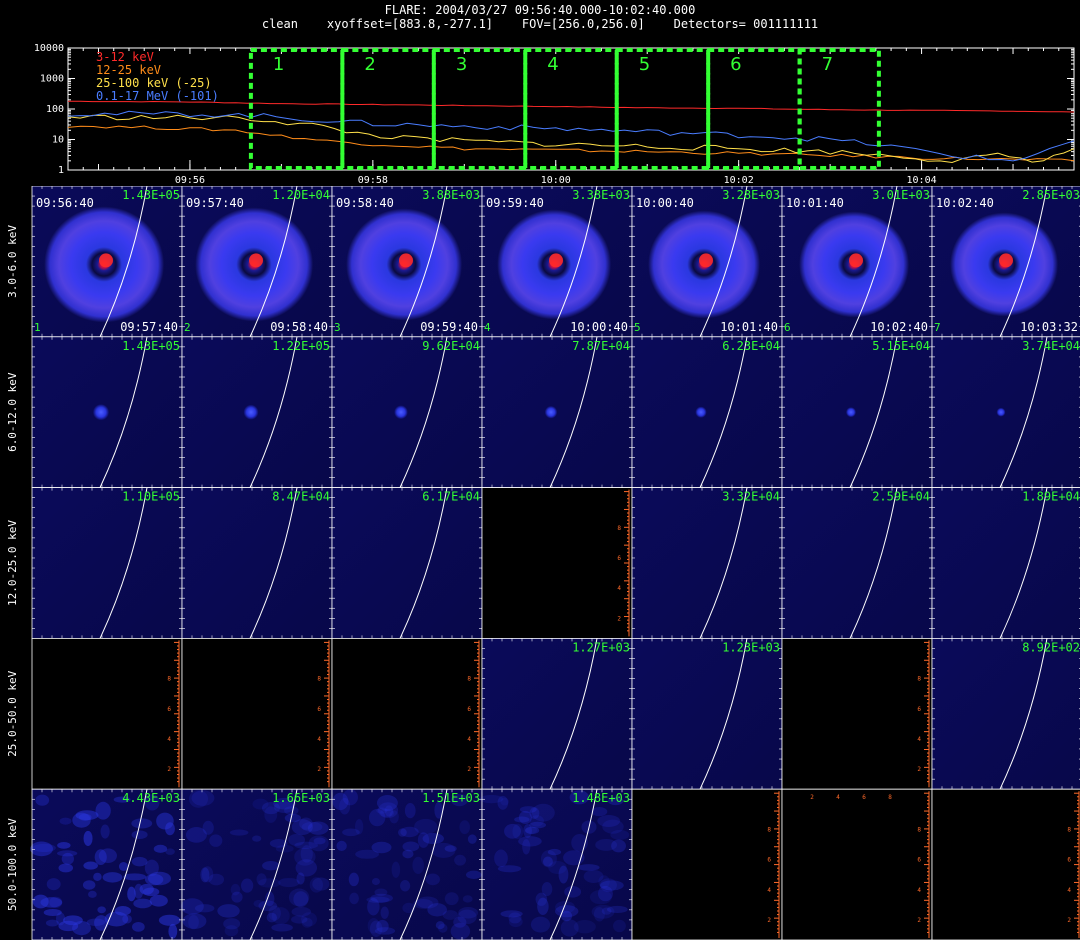 The height and width of the screenshot is (940, 1080). I want to click on image-start-time: 10:02:40, so click(965, 203).